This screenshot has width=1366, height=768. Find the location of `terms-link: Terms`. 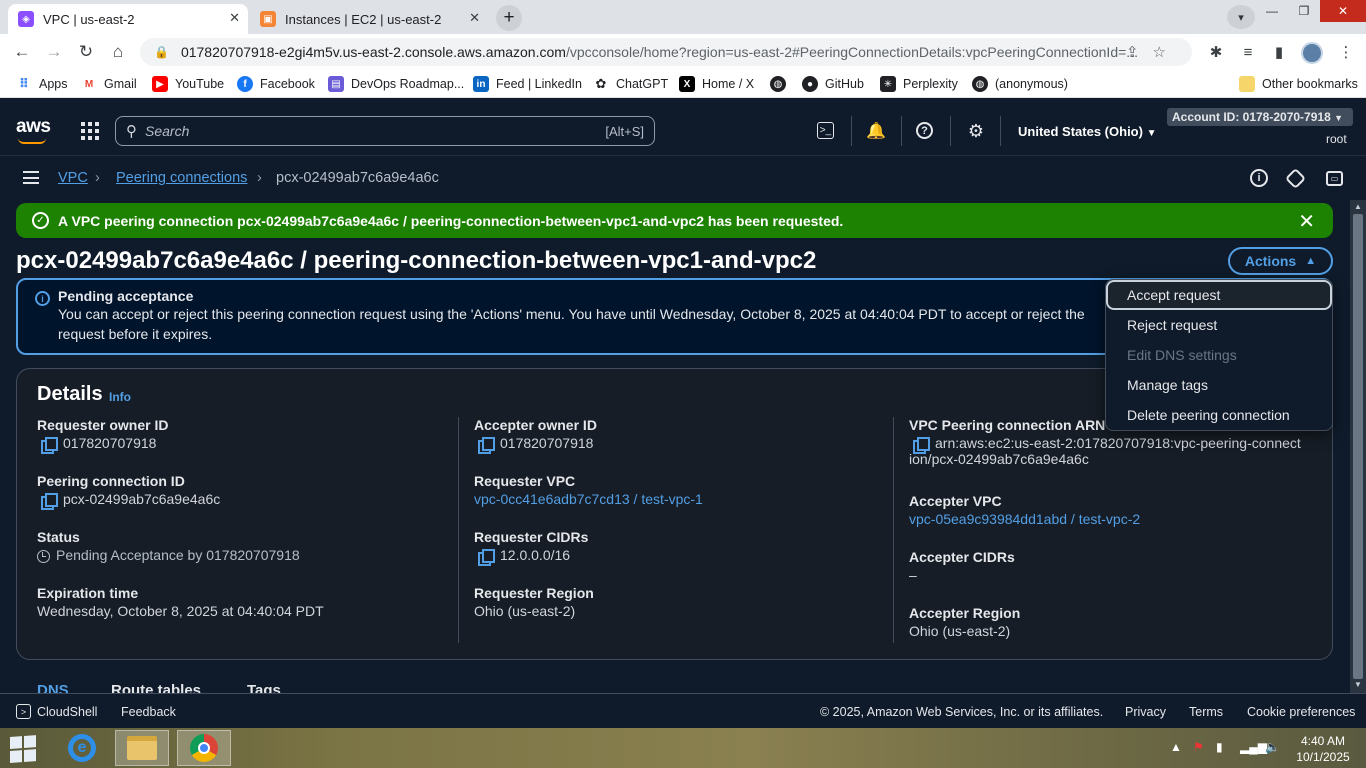

terms-link: Terms is located at coordinates (1206, 712).